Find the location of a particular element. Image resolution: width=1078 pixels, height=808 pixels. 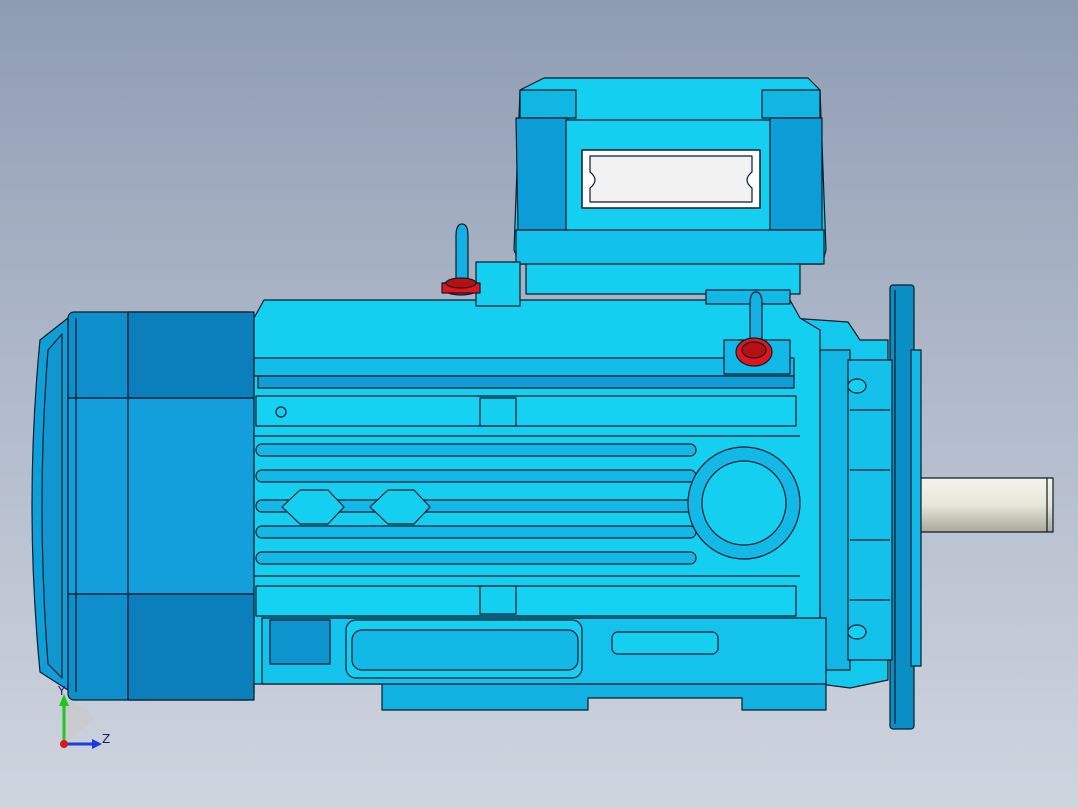

mounting-flange is located at coordinates (905, 507).